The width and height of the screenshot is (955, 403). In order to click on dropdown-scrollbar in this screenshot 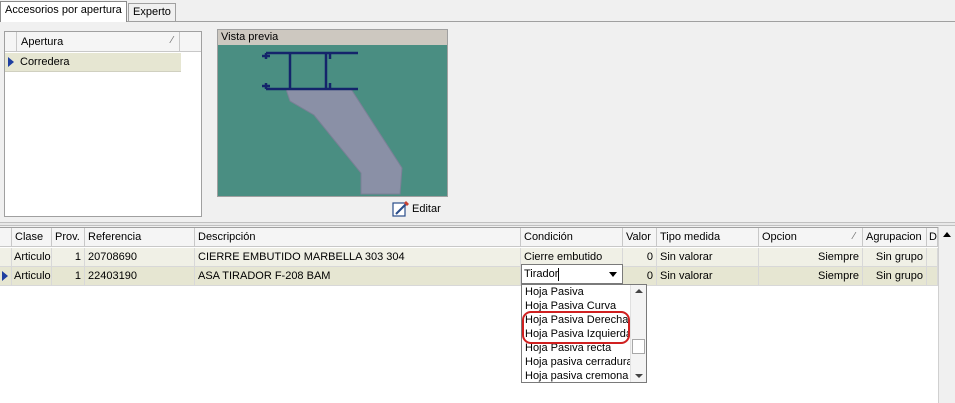, I will do `click(638, 333)`.